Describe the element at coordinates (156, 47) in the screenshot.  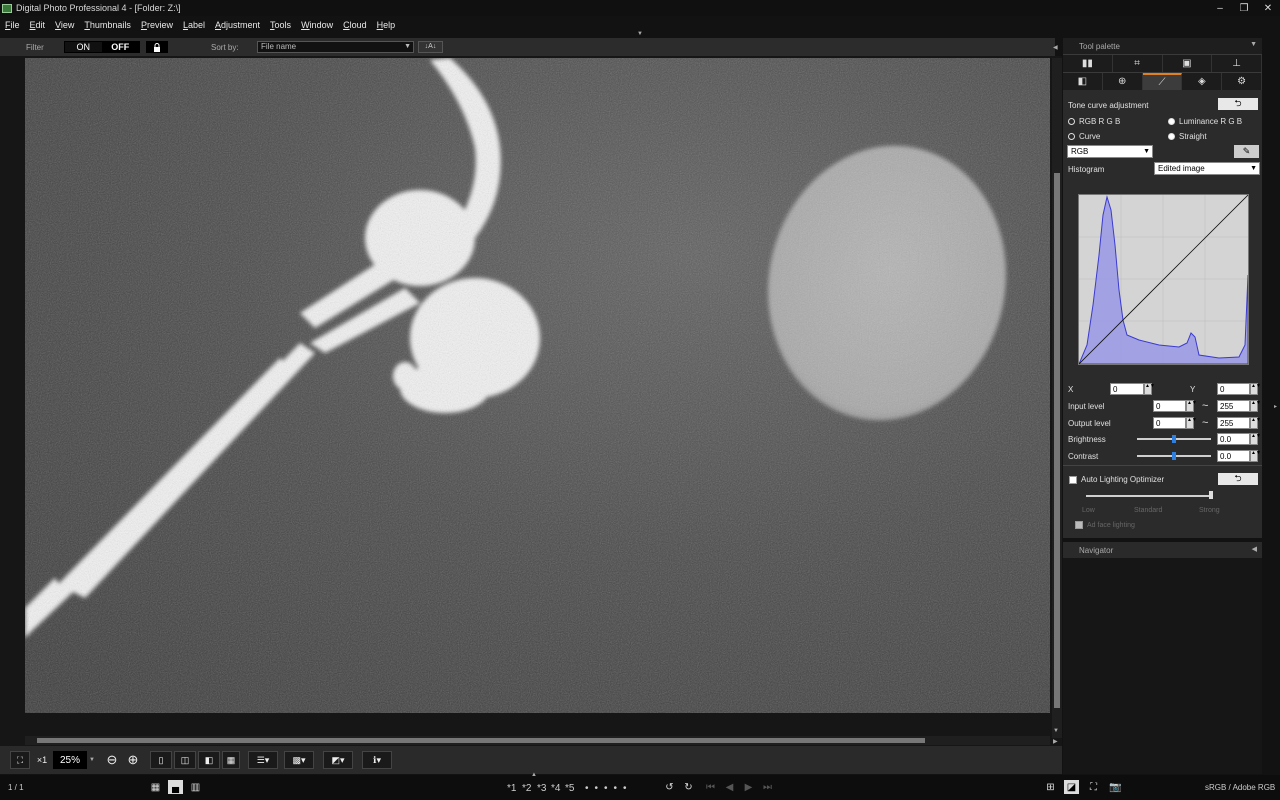
I see `lock-button` at that location.